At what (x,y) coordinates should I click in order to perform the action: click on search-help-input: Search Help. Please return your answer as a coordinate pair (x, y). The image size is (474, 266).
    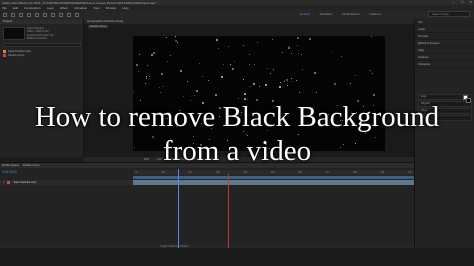
    Looking at the image, I should click on (449, 14).